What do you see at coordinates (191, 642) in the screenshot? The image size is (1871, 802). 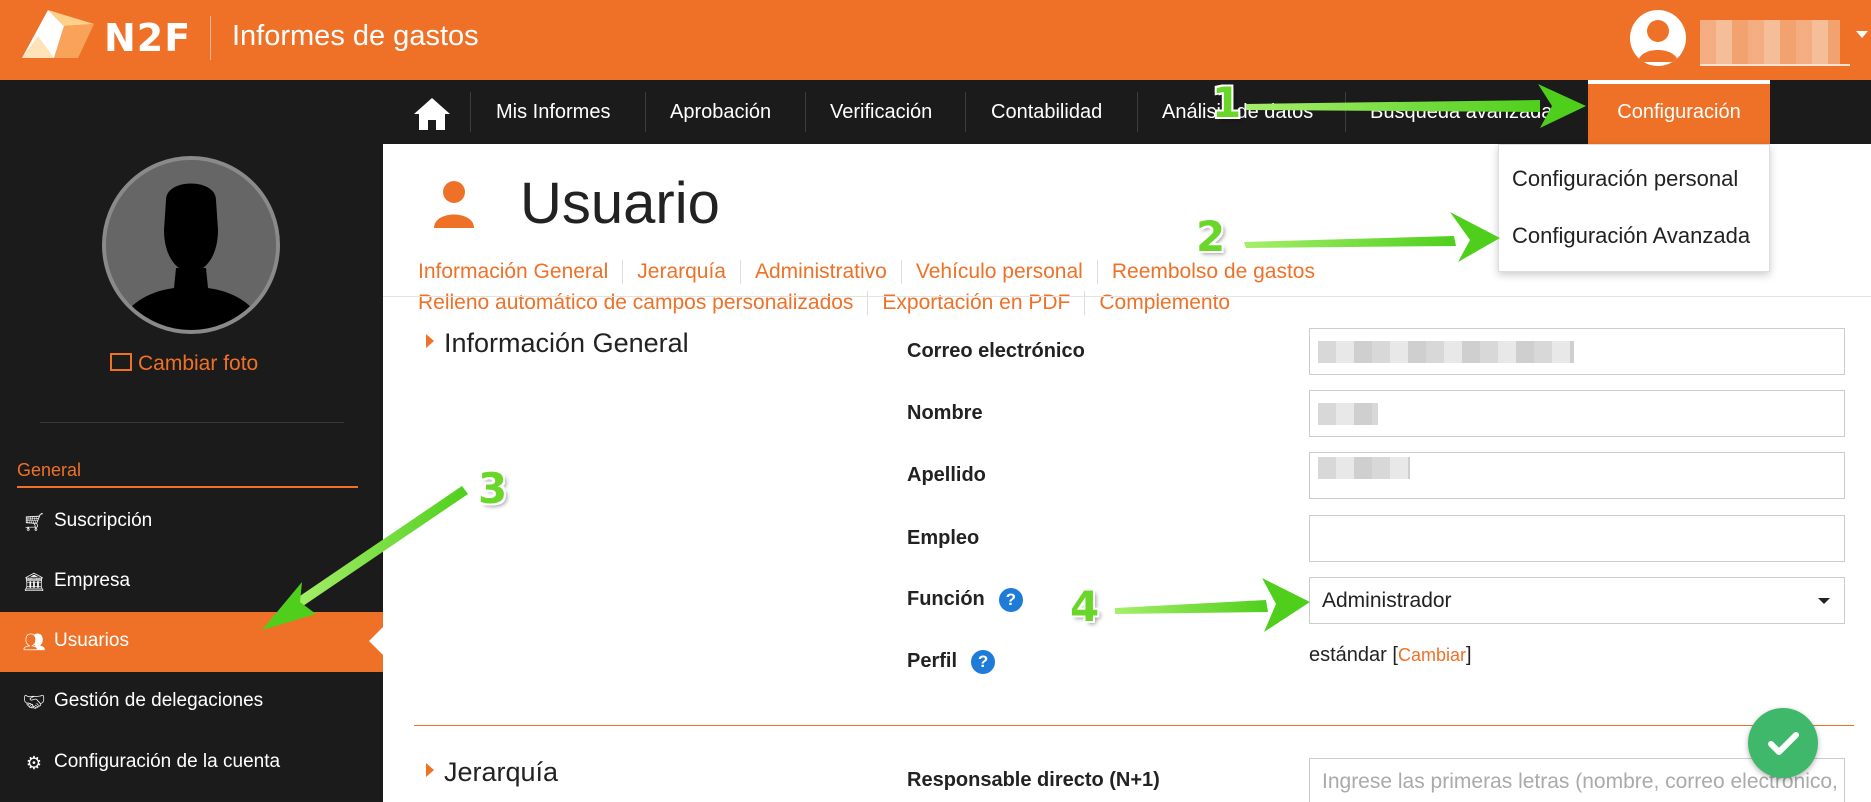 I see `sidebar-item-usuarios: 👥︎ Usuarios` at bounding box center [191, 642].